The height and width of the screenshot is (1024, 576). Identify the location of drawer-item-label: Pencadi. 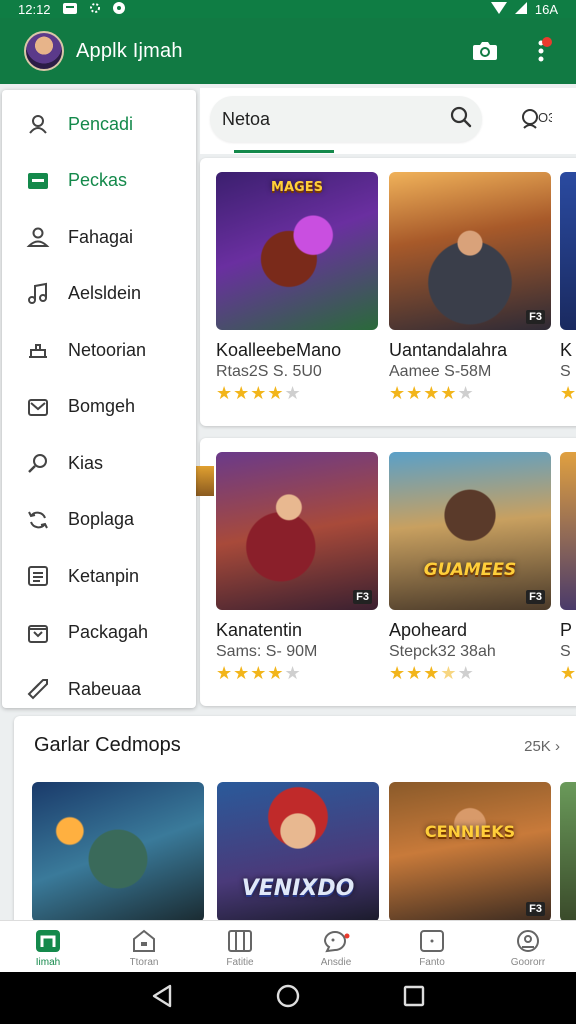
(101, 123).